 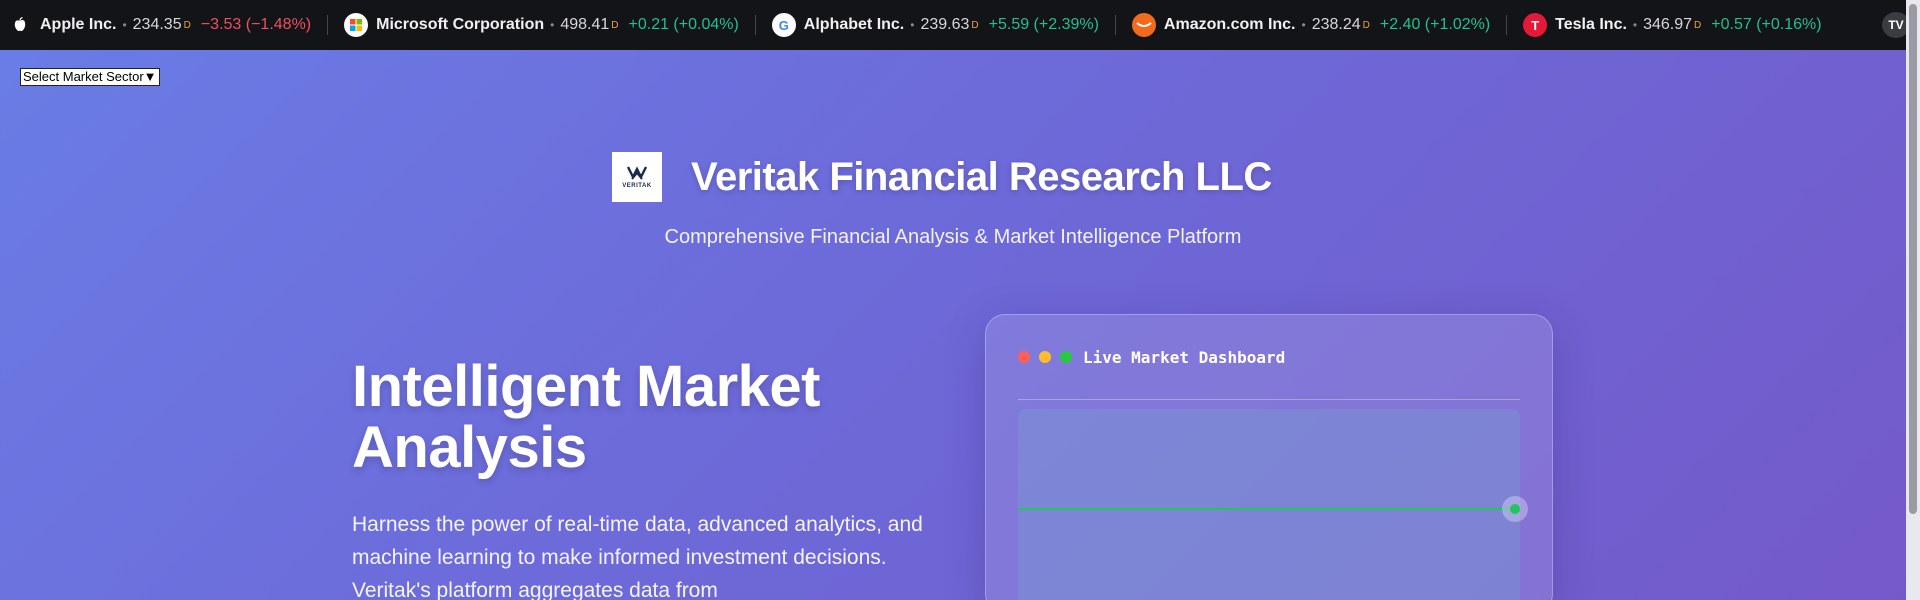 What do you see at coordinates (783, 25) in the screenshot?
I see `google-icon: G` at bounding box center [783, 25].